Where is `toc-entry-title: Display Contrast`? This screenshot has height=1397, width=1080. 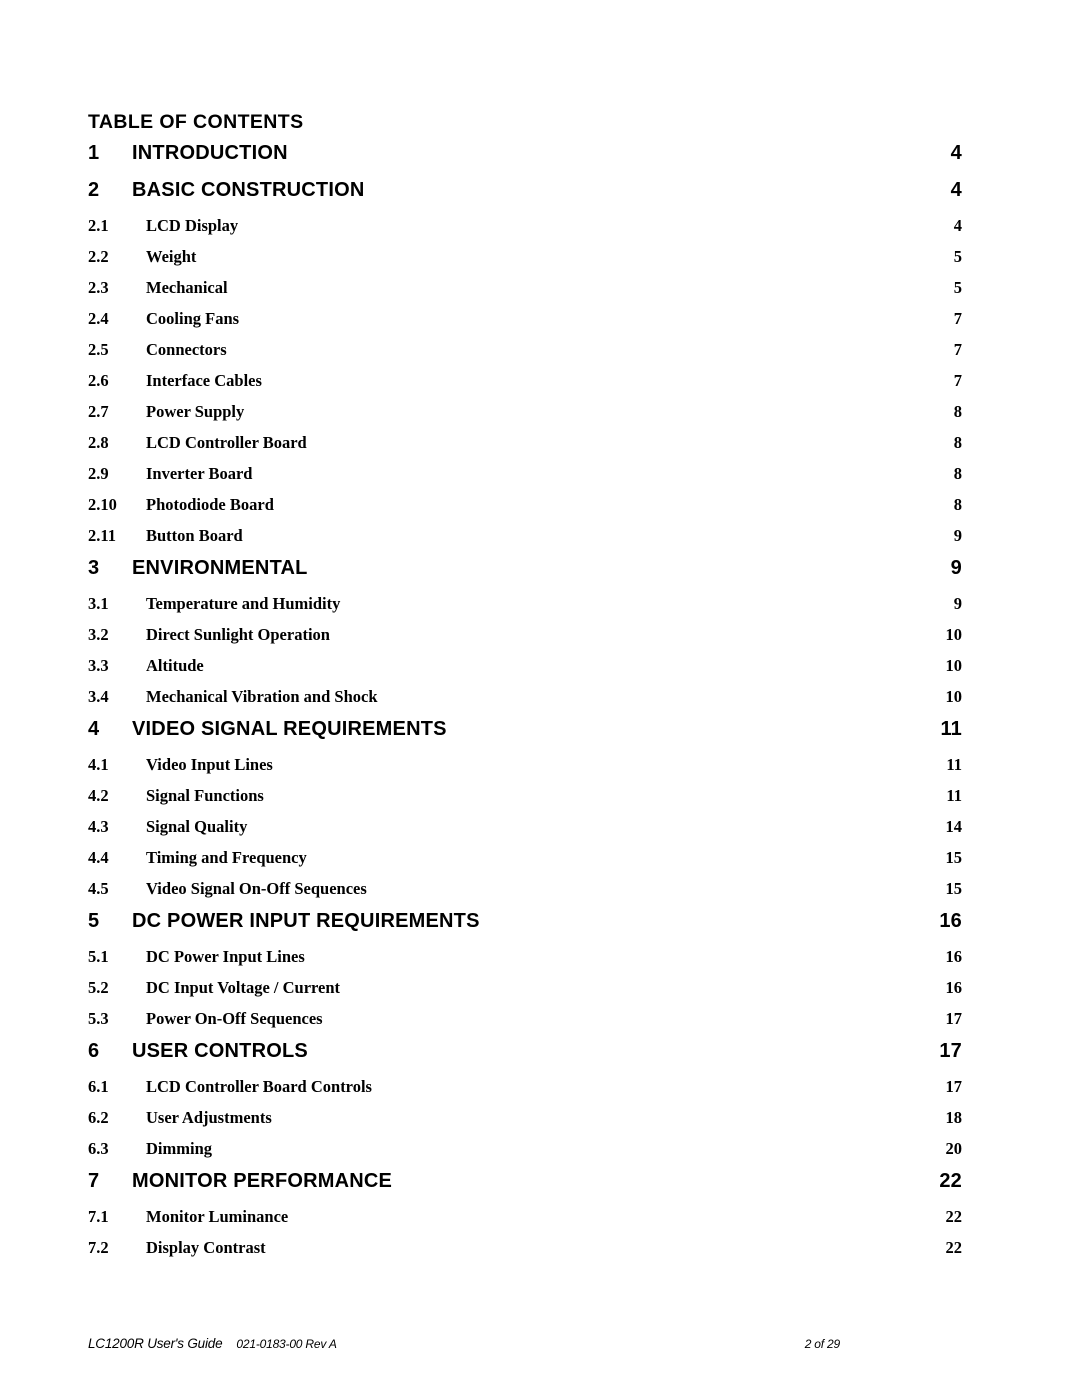 toc-entry-title: Display Contrast is located at coordinates (206, 1247).